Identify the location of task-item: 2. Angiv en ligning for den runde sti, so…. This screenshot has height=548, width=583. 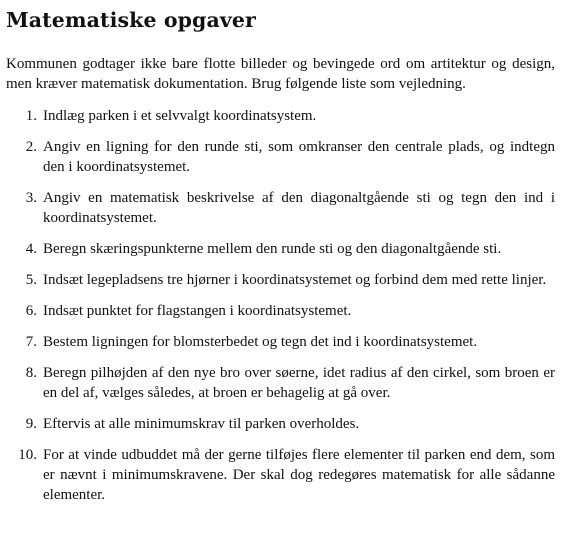
(280, 157).